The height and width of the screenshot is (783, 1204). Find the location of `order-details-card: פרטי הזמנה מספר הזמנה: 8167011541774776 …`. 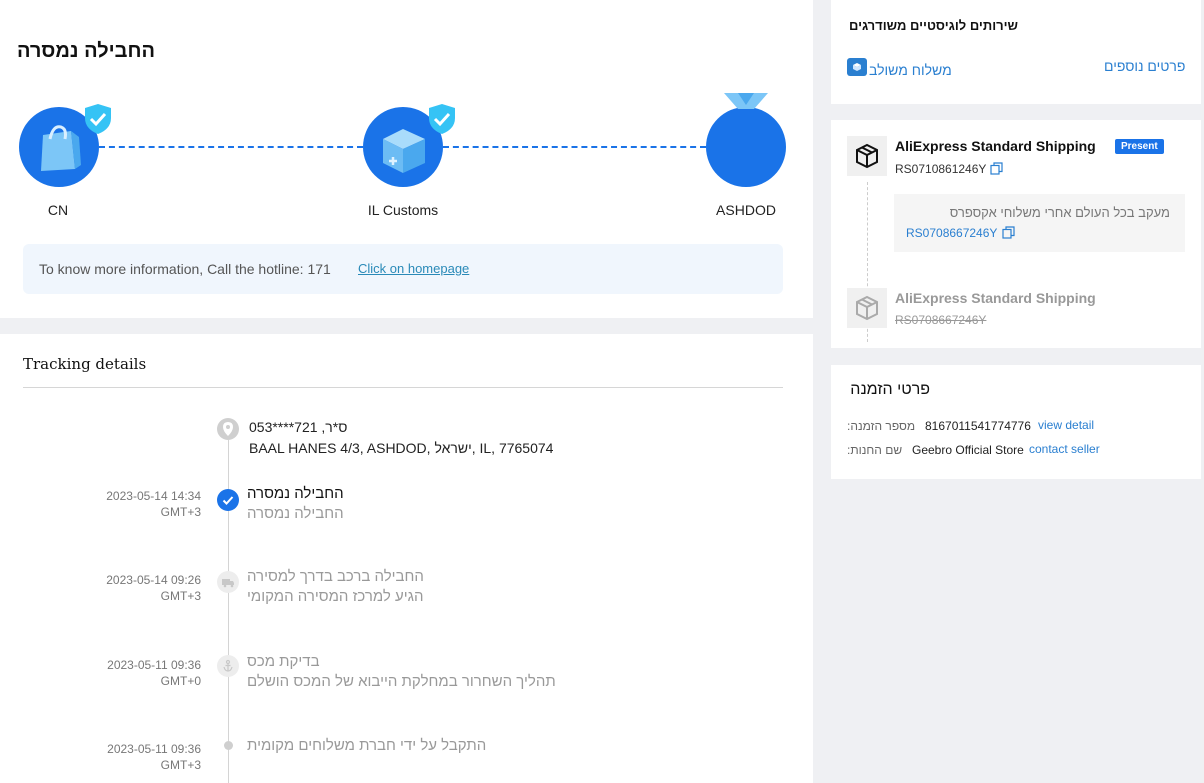

order-details-card: פרטי הזמנה מספר הזמנה: 8167011541774776 … is located at coordinates (1016, 422).